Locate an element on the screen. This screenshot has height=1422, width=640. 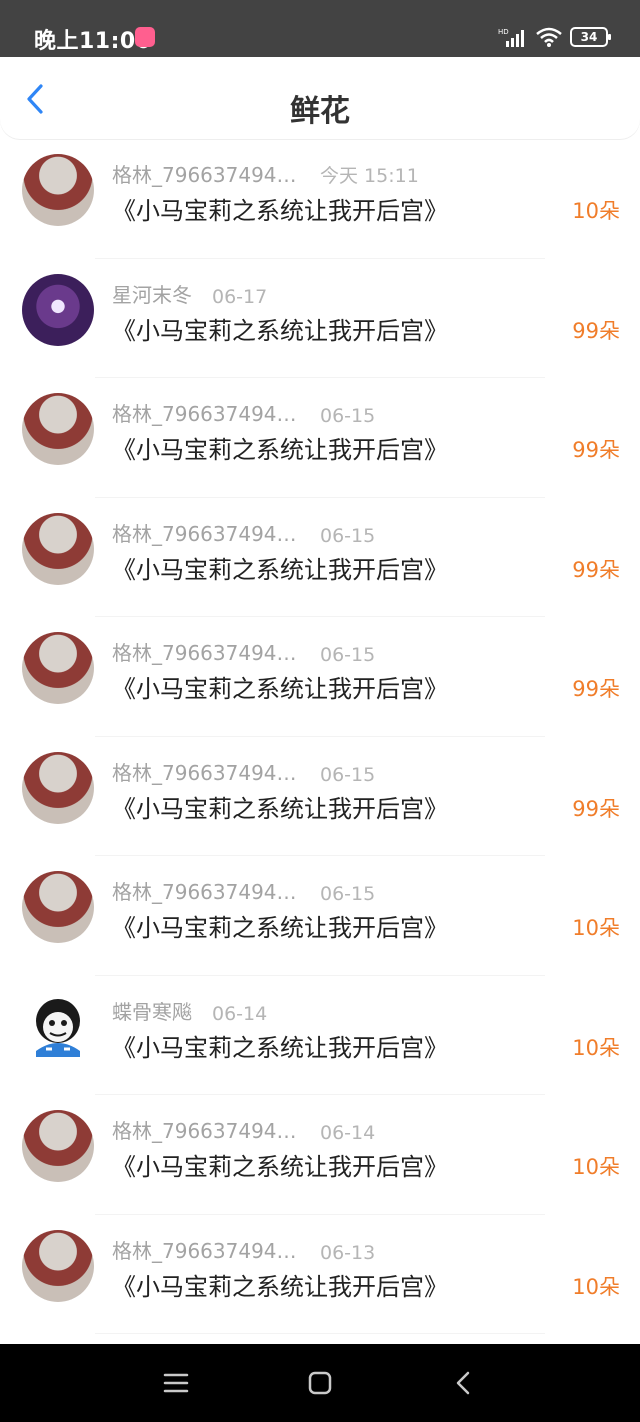
header: 鲜花 is located at coordinates (320, 98).